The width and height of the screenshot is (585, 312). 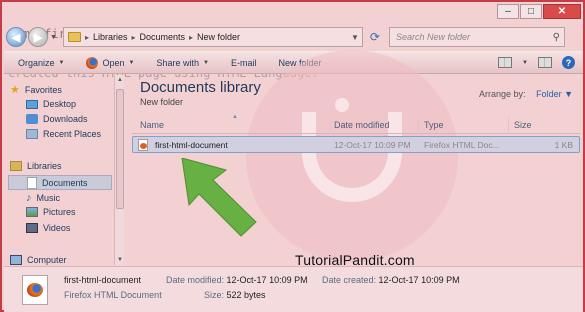 What do you see at coordinates (195, 280) in the screenshot?
I see `date-modified-label: Date modified:` at bounding box center [195, 280].